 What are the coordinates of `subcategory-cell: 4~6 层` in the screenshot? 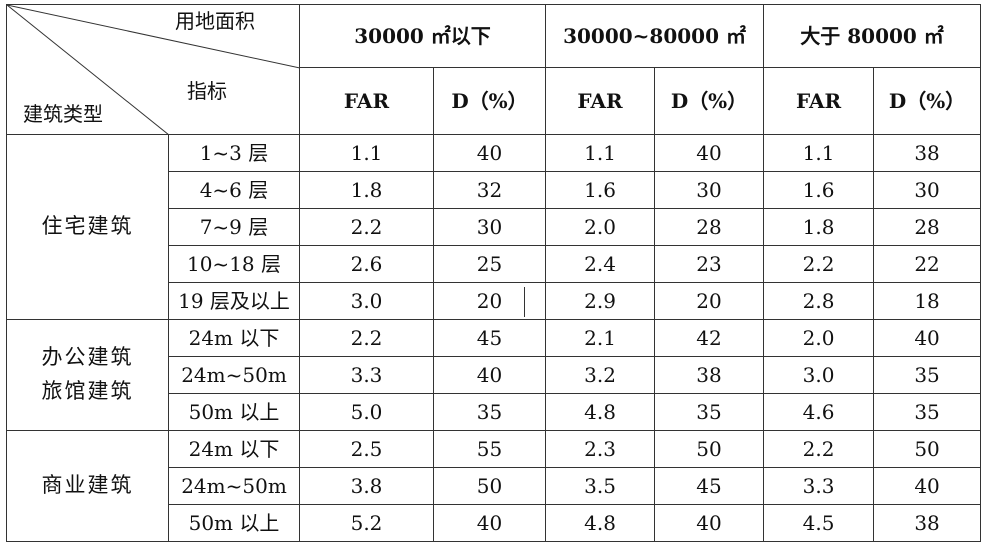 It's located at (234, 190).